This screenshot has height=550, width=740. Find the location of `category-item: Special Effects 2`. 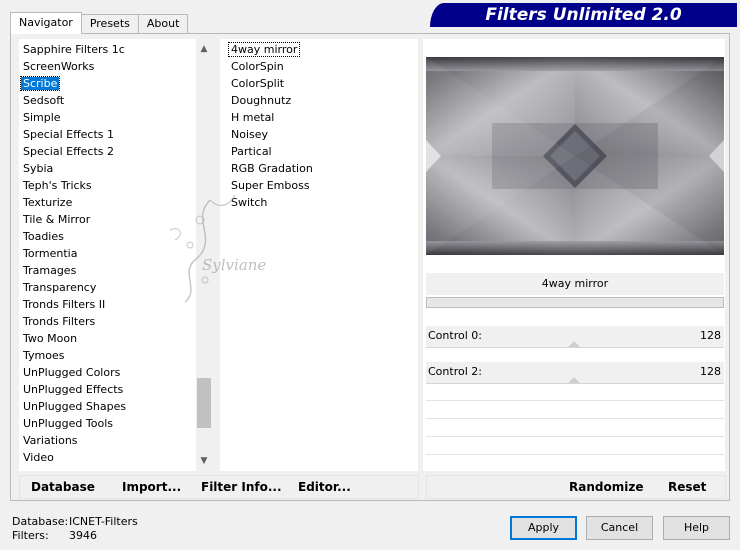

category-item: Special Effects 2 is located at coordinates (115, 151).